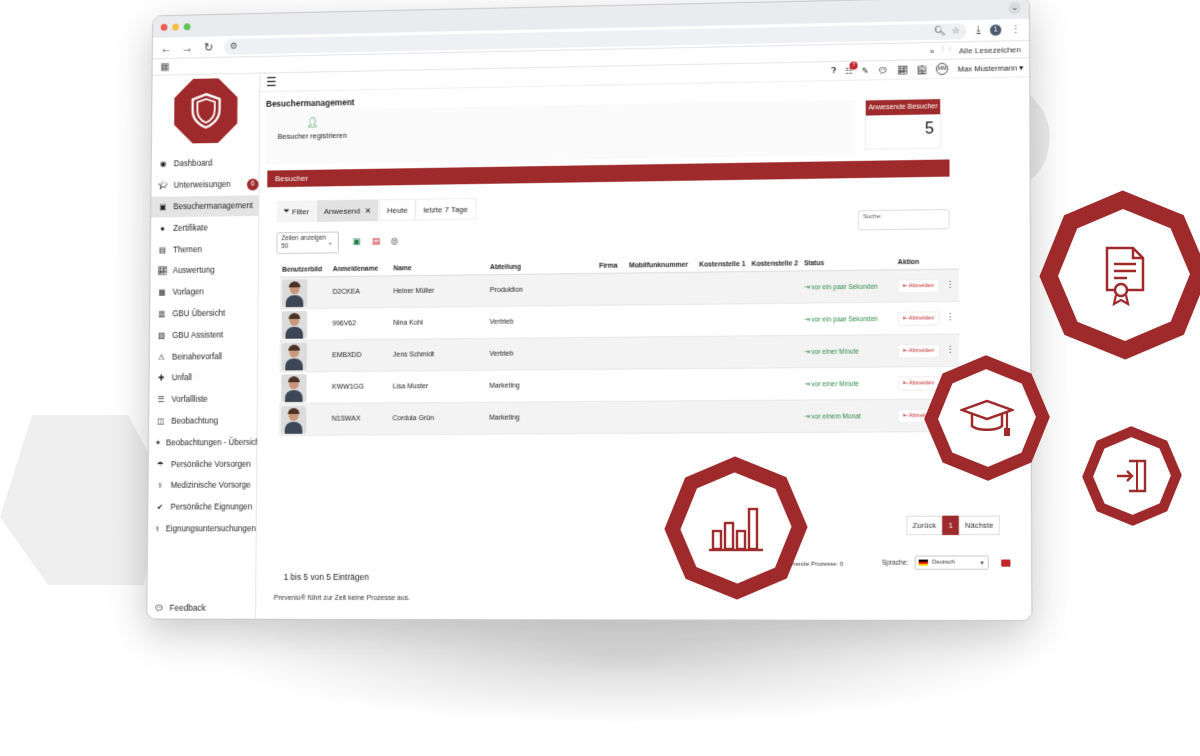 The height and width of the screenshot is (756, 1200). What do you see at coordinates (979, 525) in the screenshot?
I see `next-page-button: Nächste` at bounding box center [979, 525].